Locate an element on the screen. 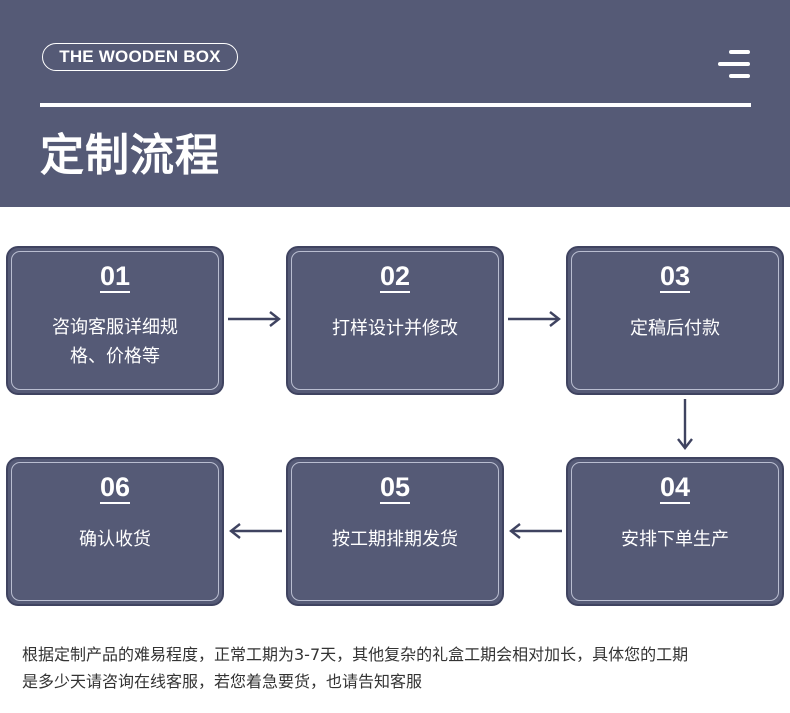 The height and width of the screenshot is (713, 790). step-card-06: 06 确认收货 is located at coordinates (115, 531).